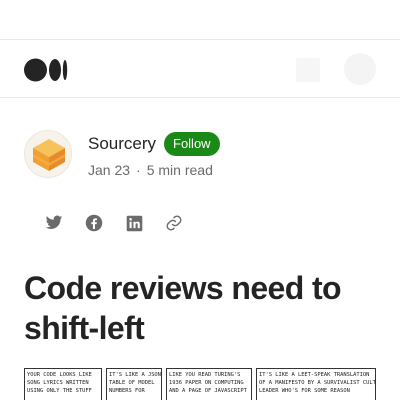  Describe the element at coordinates (94, 223) in the screenshot. I see `facebook-icon` at that location.